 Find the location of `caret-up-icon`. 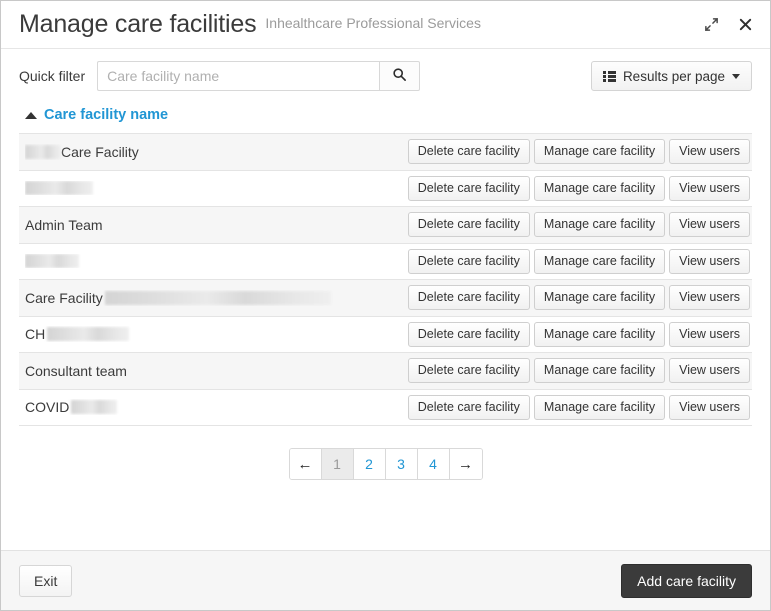

caret-up-icon is located at coordinates (31, 115).